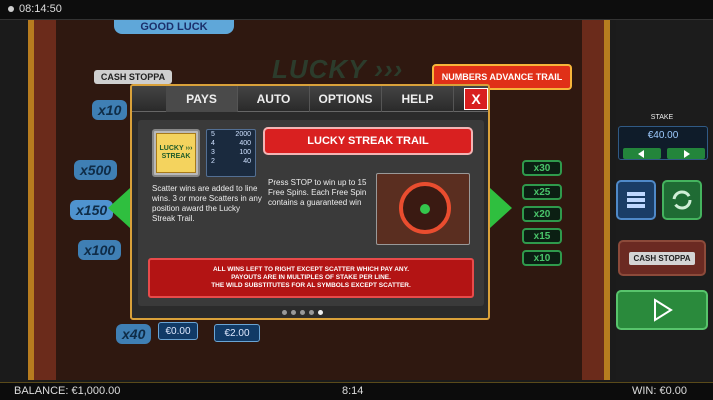 The width and height of the screenshot is (713, 400). What do you see at coordinates (119, 208) in the screenshot?
I see `previous-page-arrow-icon` at bounding box center [119, 208].